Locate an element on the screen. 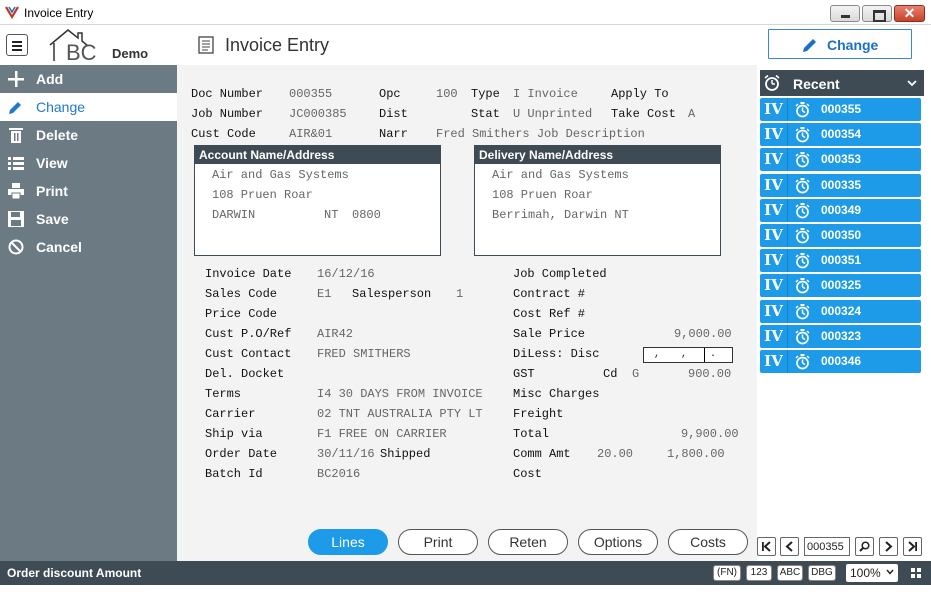  sale-price-field: 9,000.00 is located at coordinates (703, 334).